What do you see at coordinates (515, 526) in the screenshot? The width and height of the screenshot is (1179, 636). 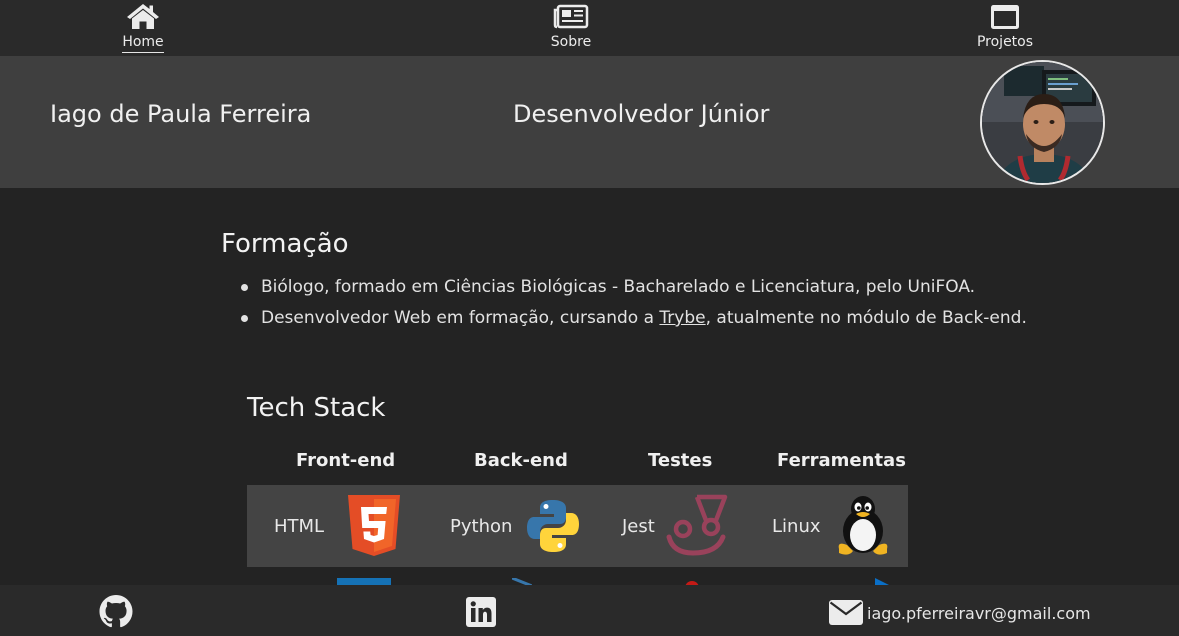 I see `tech-item-python: Python` at bounding box center [515, 526].